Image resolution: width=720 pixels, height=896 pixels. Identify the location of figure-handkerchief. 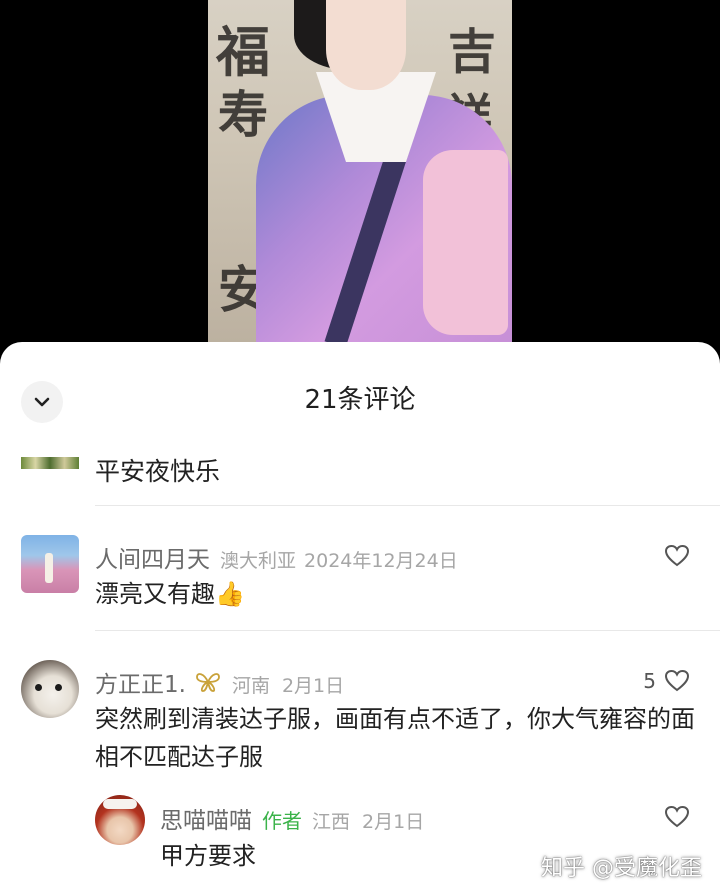
(465, 242).